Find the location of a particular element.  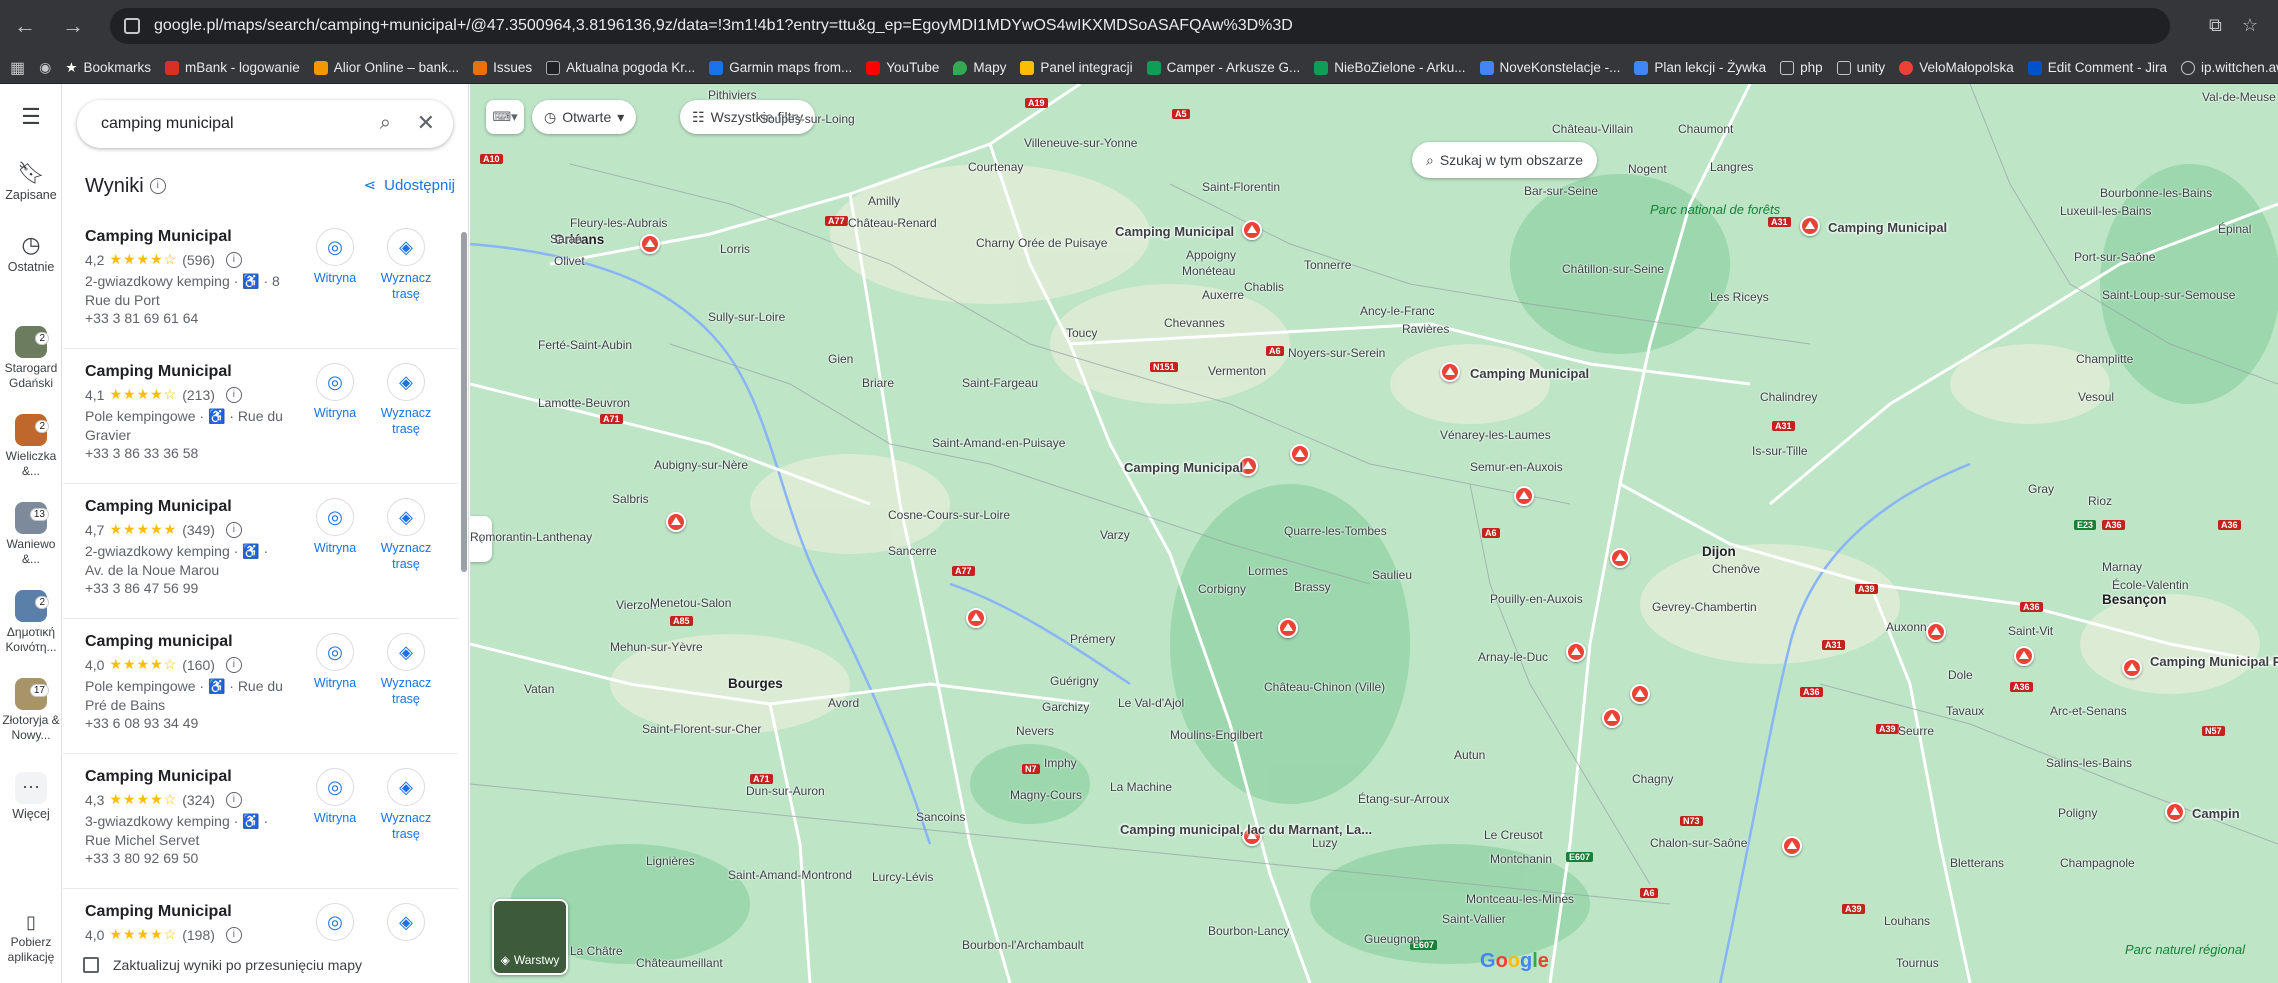

share-button: ⋖ Udostępnij is located at coordinates (409, 185).